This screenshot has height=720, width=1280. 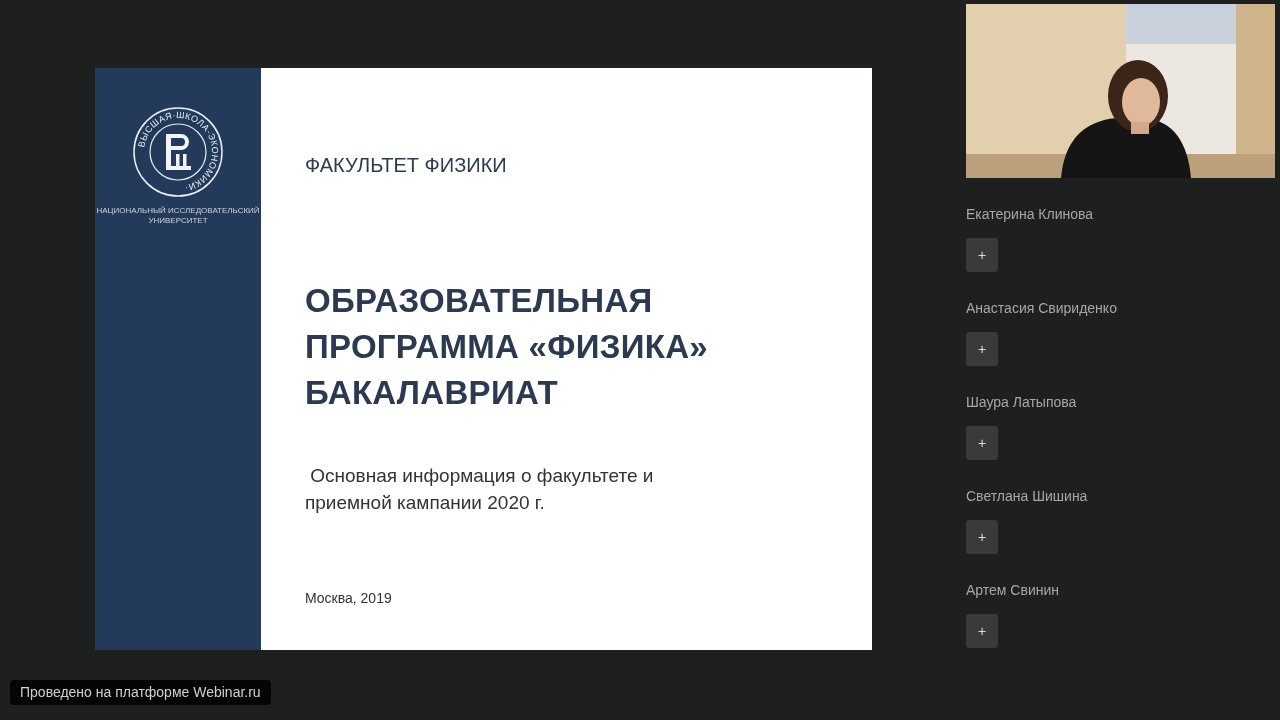 What do you see at coordinates (507, 347) in the screenshot?
I see `slide-title: ПРОГРАММА «ФИЗИКА»` at bounding box center [507, 347].